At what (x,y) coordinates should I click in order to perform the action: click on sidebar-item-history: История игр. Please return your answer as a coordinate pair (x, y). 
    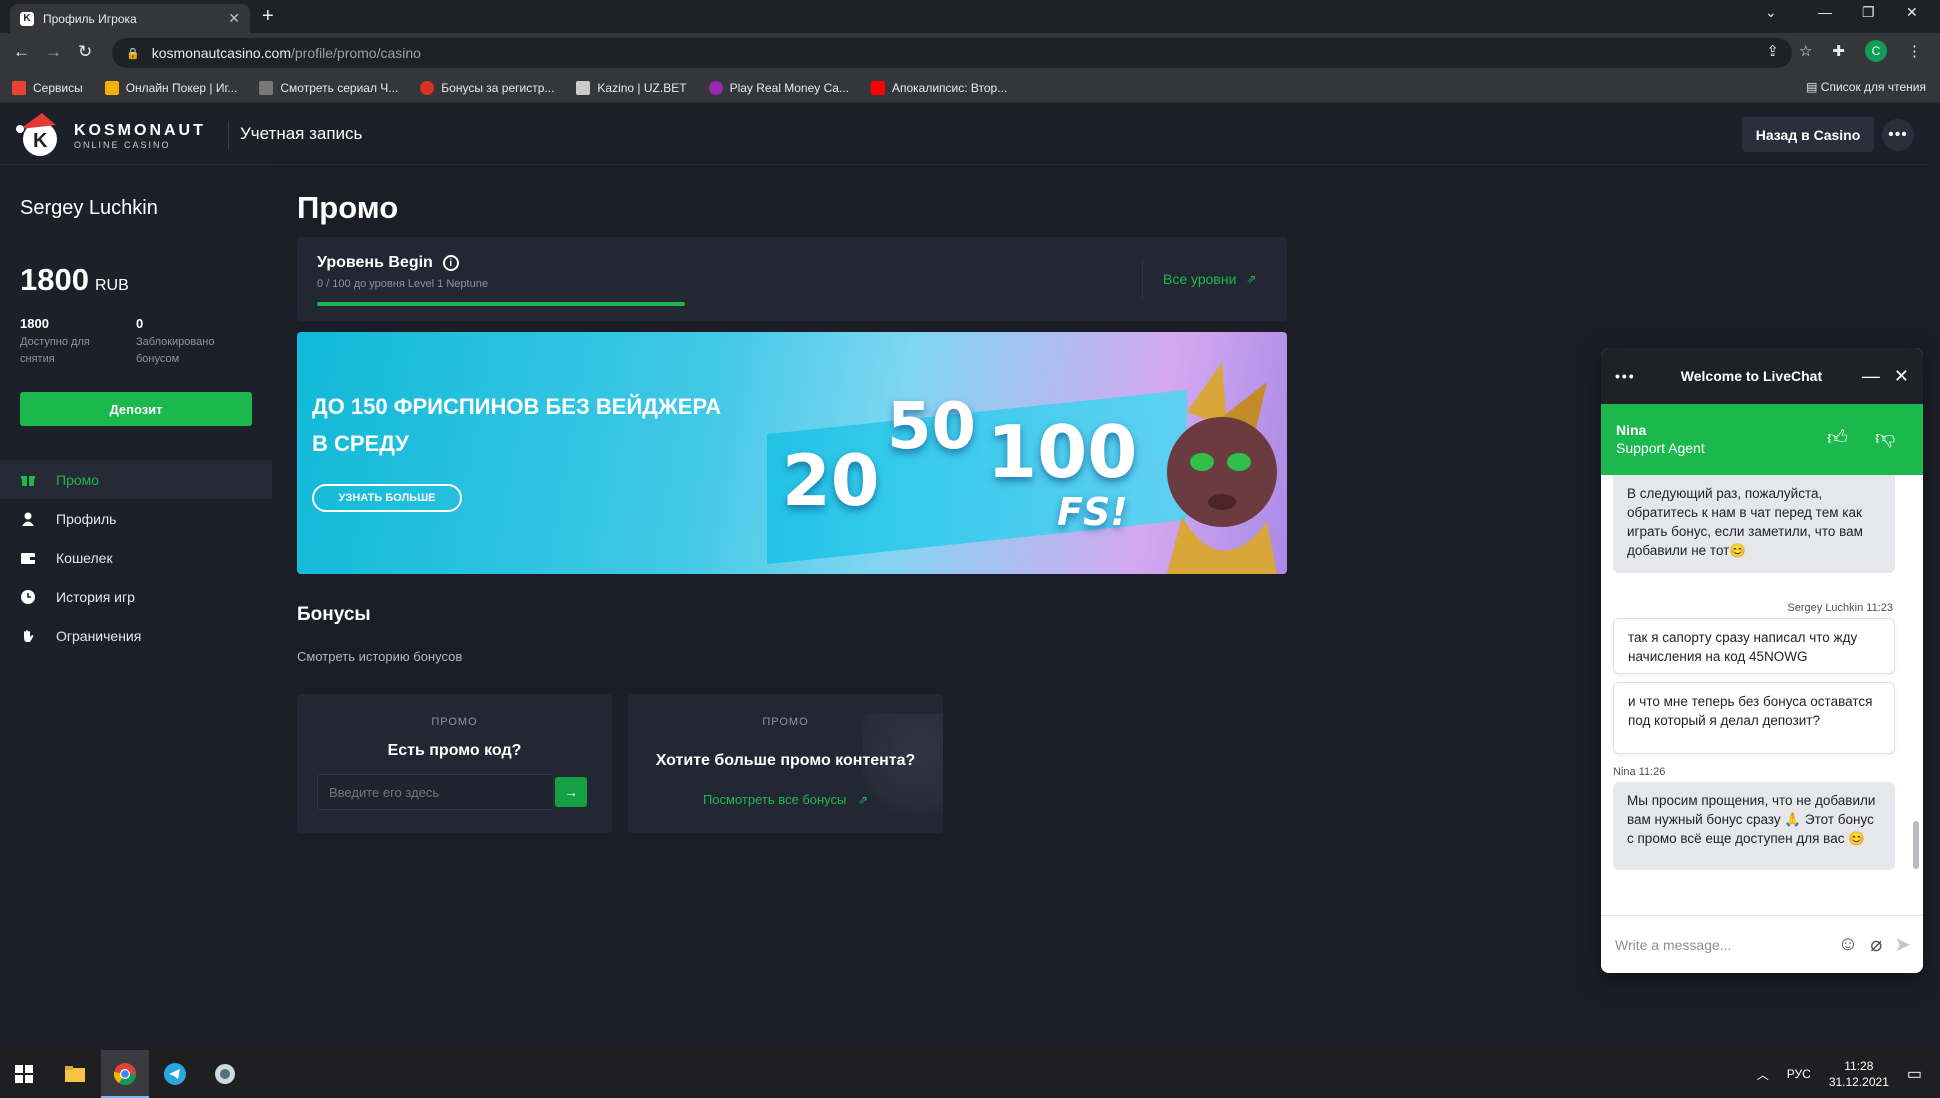
    Looking at the image, I should click on (136, 596).